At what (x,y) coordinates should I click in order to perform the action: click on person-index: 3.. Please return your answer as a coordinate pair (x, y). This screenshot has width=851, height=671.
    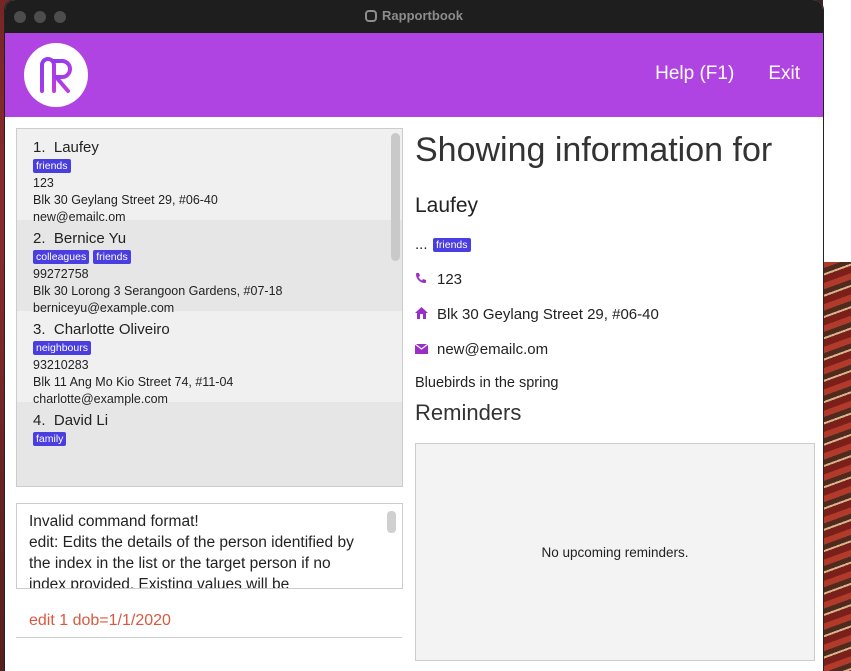
    Looking at the image, I should click on (39, 329).